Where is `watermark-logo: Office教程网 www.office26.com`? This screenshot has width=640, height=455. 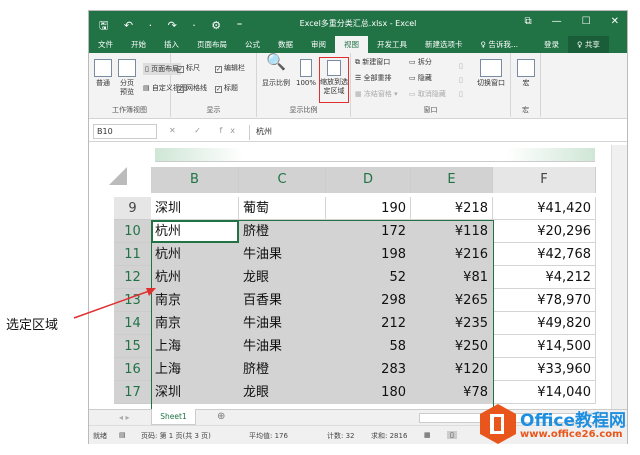 watermark-logo: Office教程网 www.office26.com is located at coordinates (553, 425).